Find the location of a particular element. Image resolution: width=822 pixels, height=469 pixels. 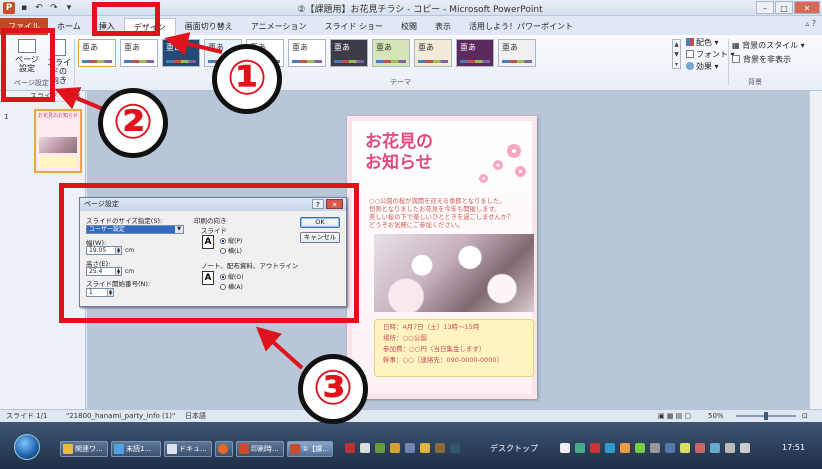

zoom-slider is located at coordinates (766, 416).